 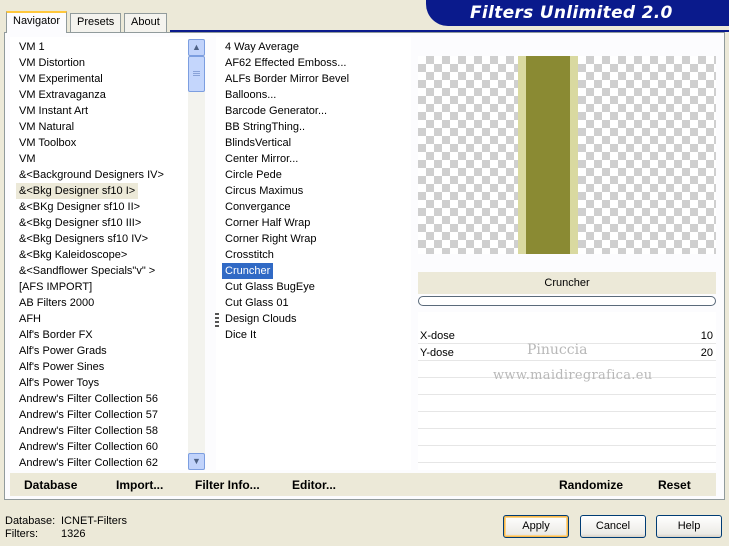 I want to click on filter-list-item: Circle Pede, so click(x=253, y=175).